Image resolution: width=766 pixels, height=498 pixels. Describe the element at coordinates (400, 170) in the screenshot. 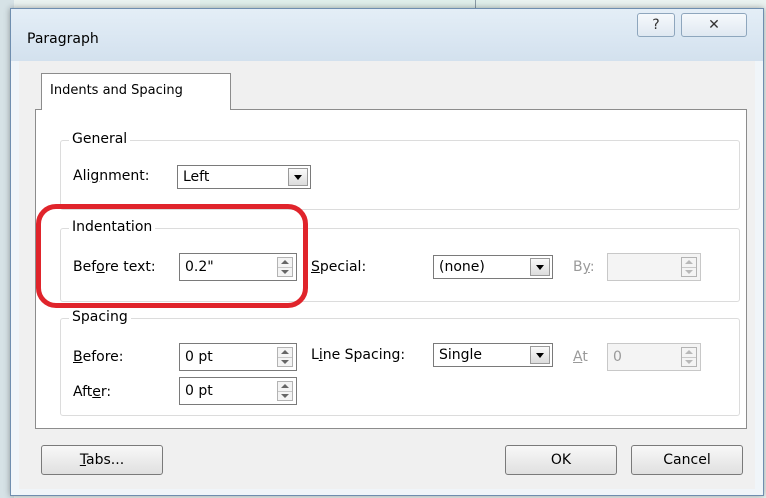

I see `general-group: General Alignment: Left` at that location.